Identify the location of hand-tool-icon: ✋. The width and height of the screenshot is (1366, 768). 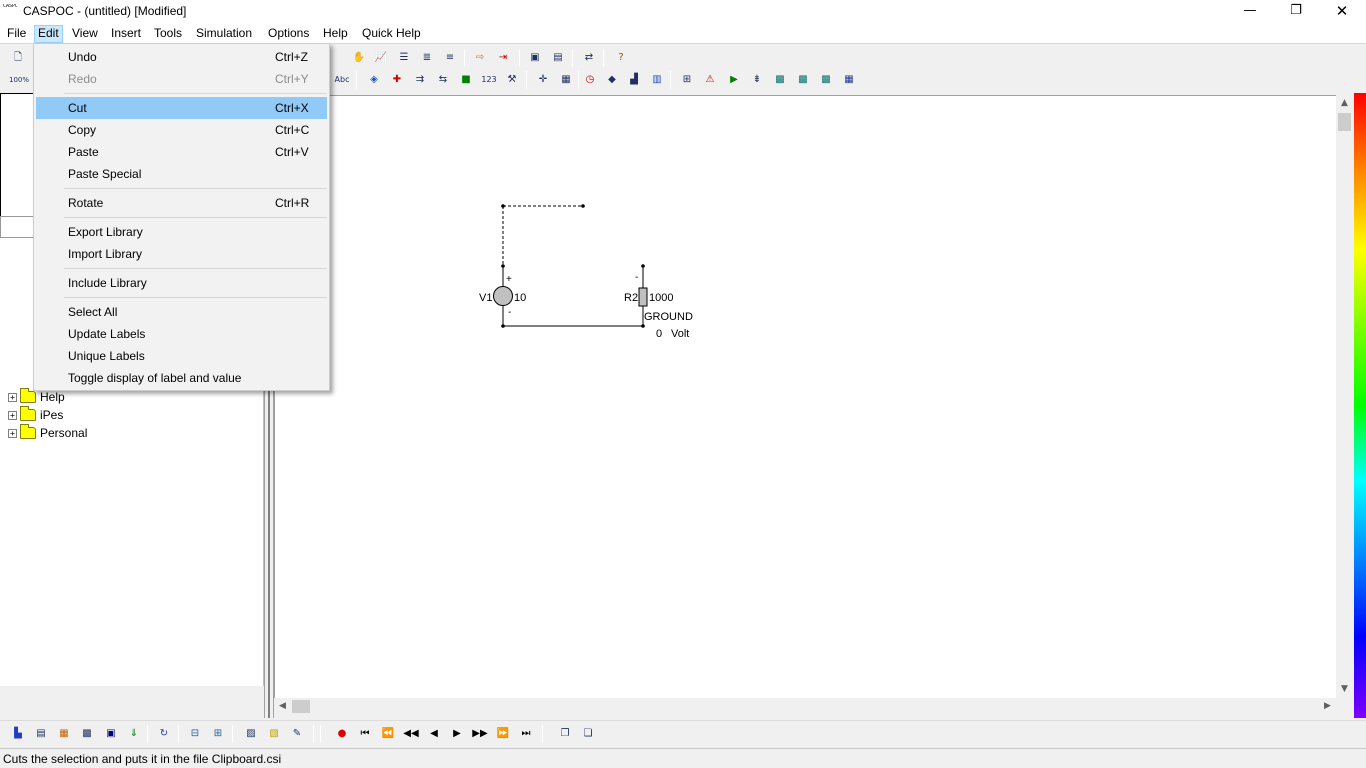
(359, 58).